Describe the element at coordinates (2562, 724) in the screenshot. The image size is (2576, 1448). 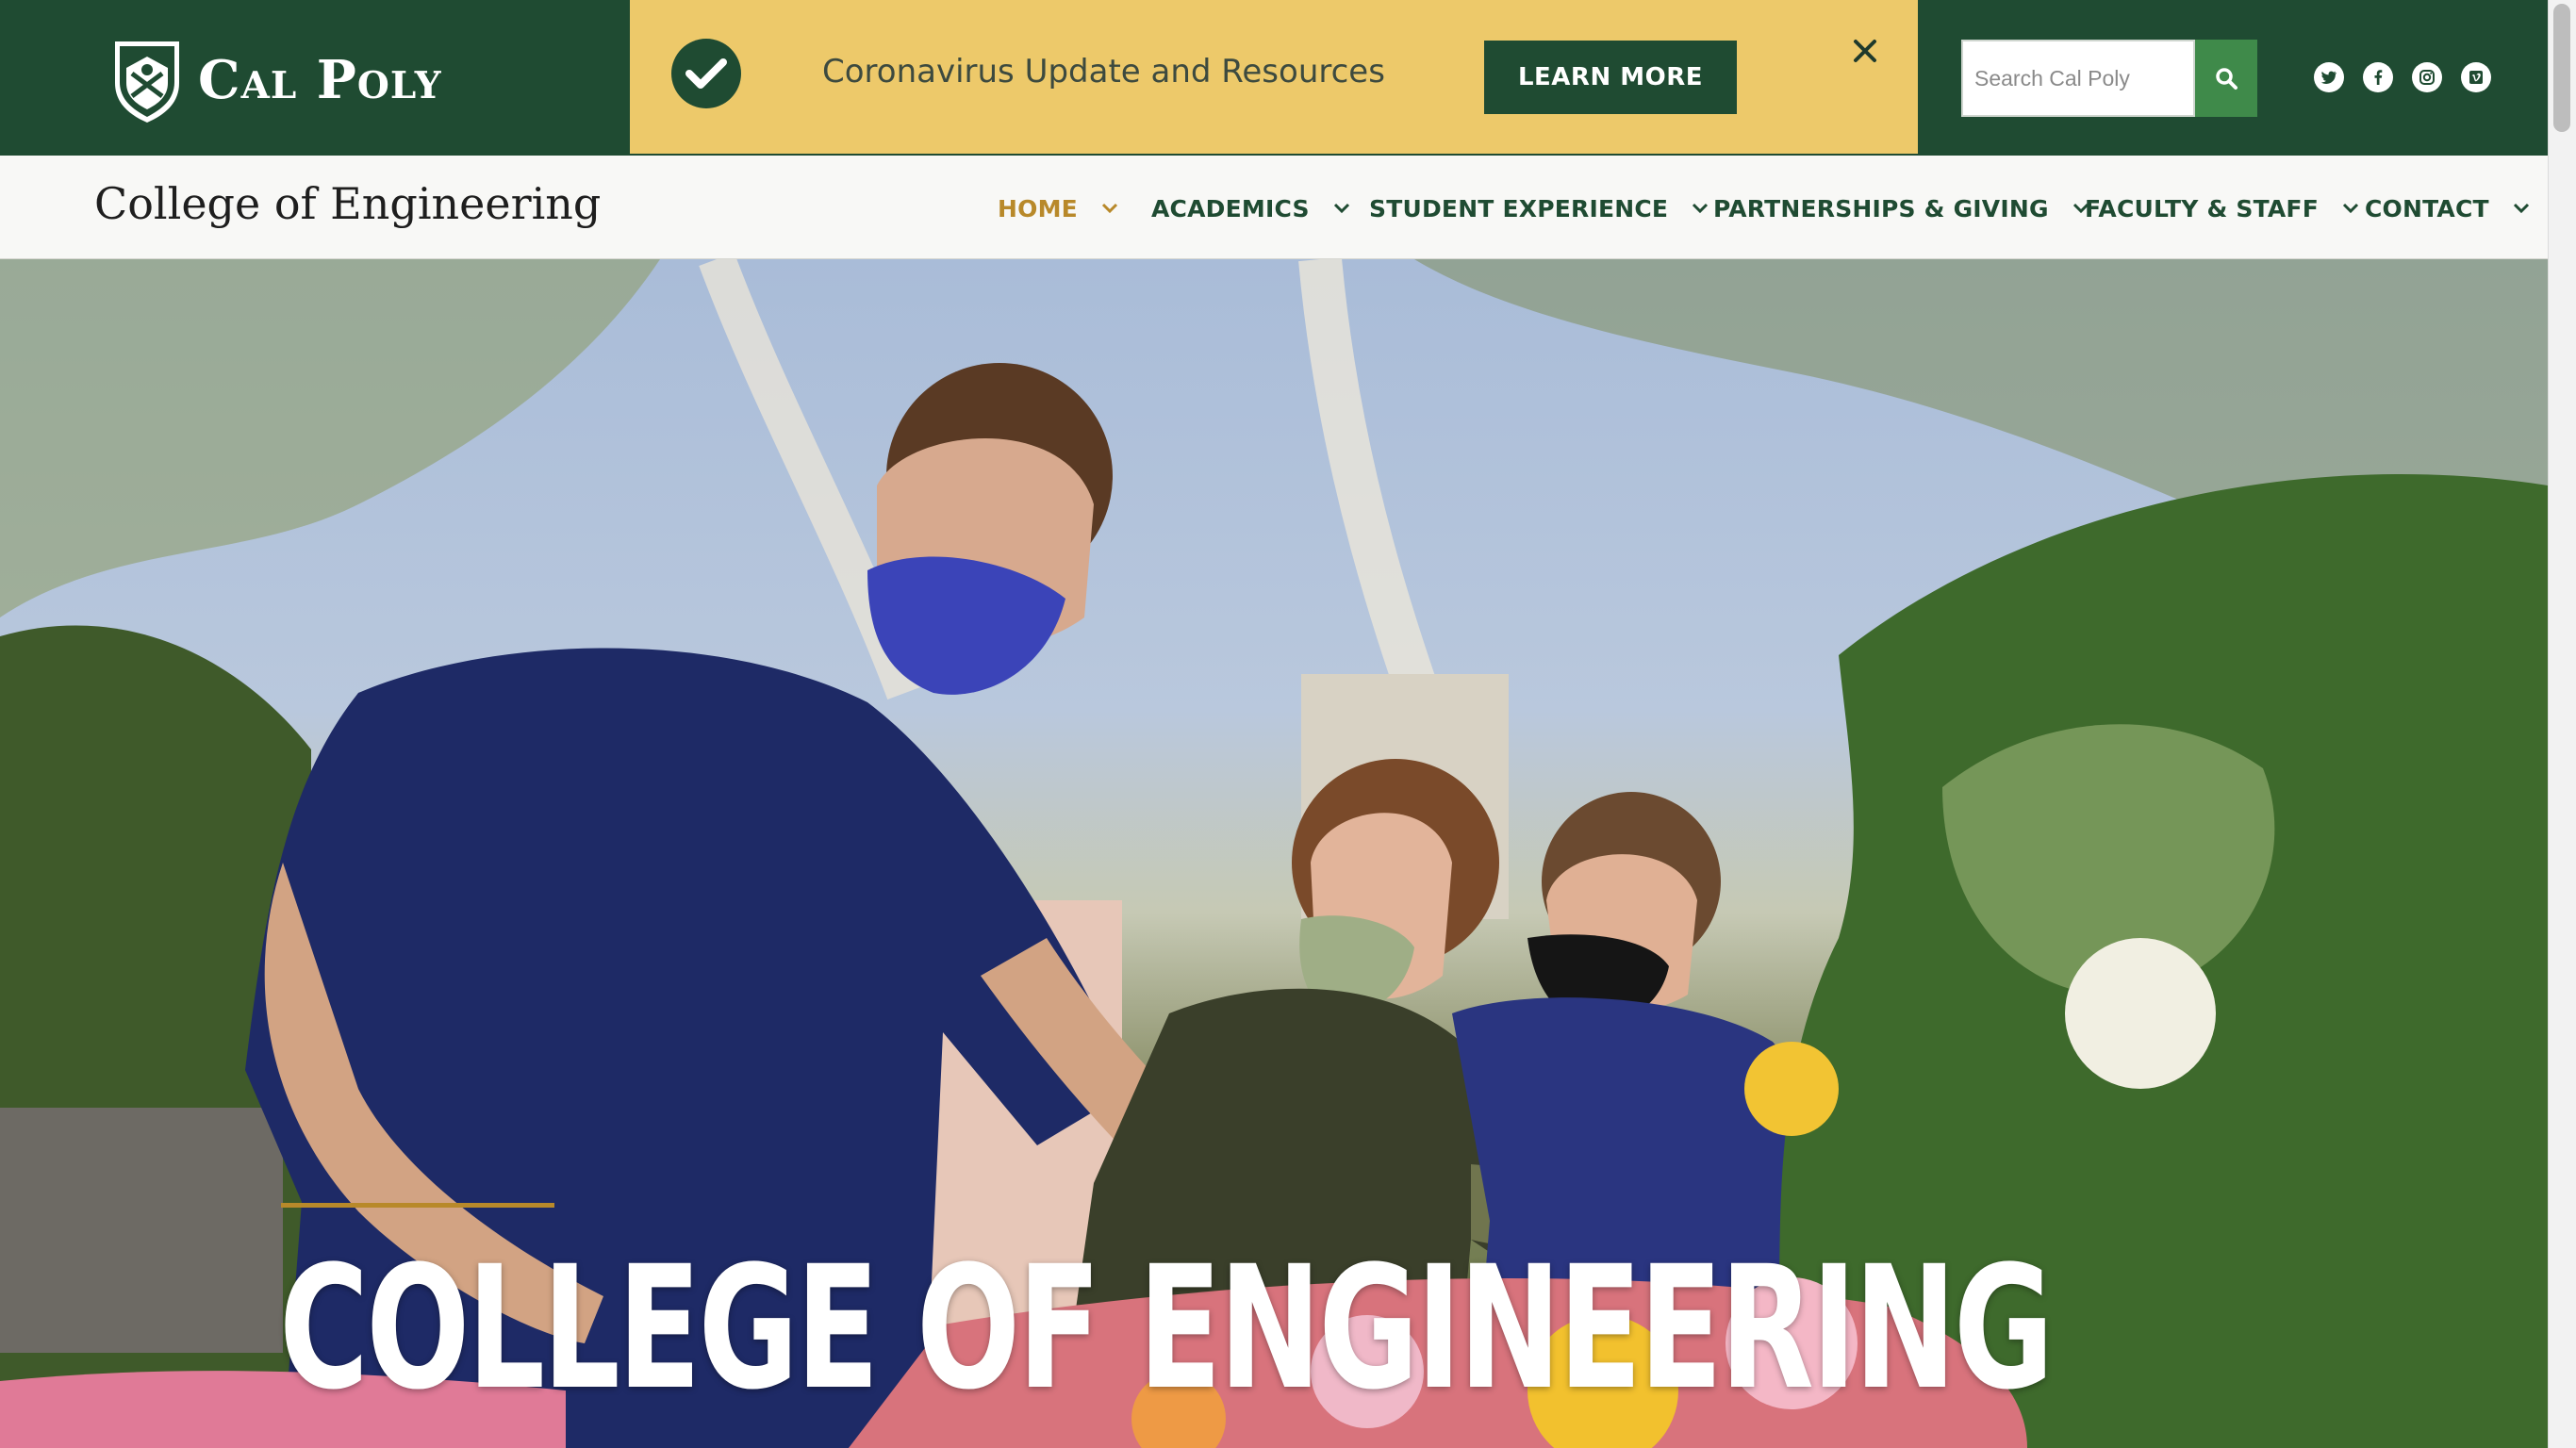
I see `page-scrollbar` at that location.